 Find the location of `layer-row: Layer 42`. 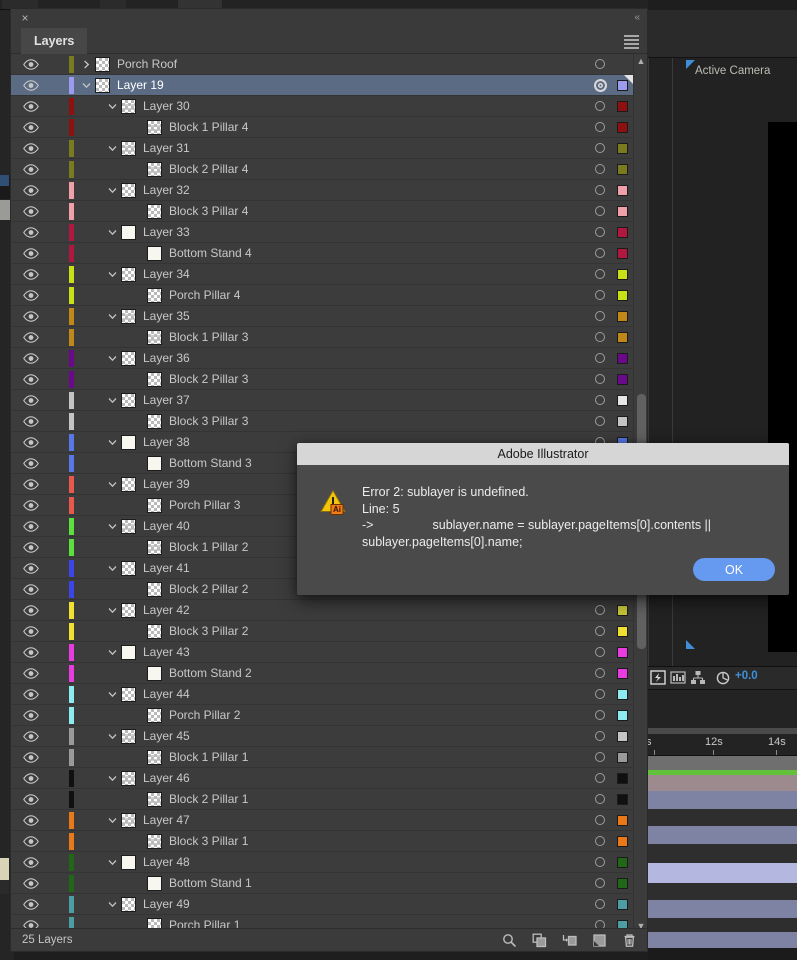

layer-row: Layer 42 is located at coordinates (329, 610).